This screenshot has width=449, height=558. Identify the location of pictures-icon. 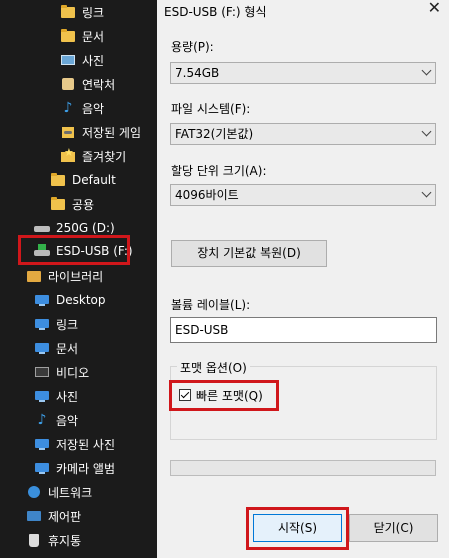
(68, 60).